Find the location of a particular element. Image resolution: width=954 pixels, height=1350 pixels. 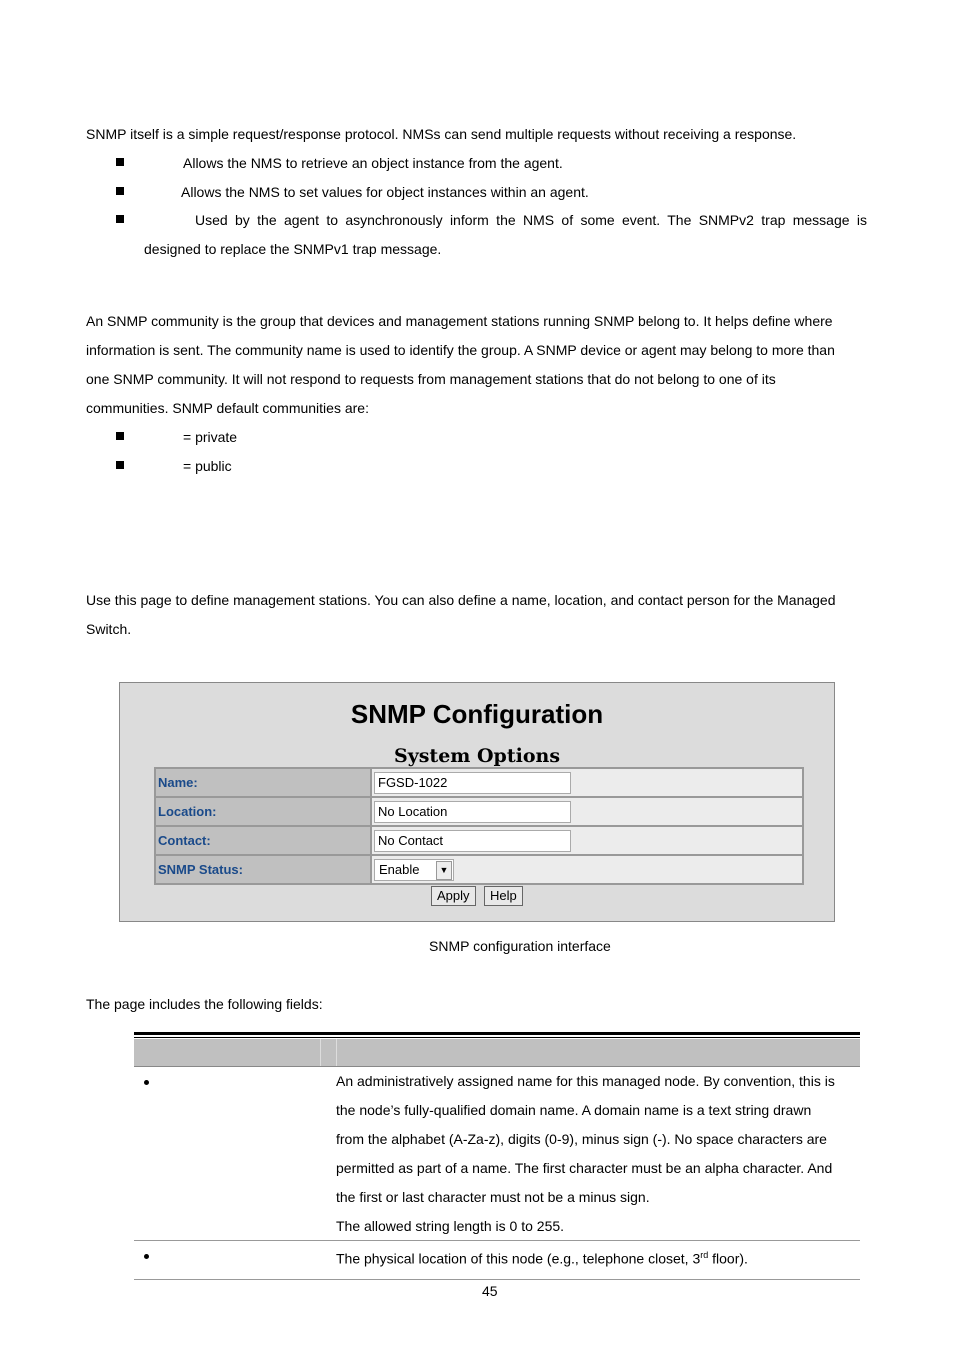

contact-label: Contact: is located at coordinates (263, 840).